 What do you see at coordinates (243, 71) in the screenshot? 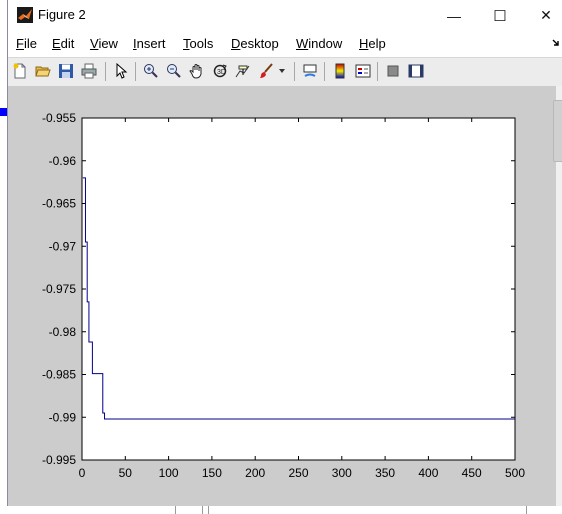
I see `data-cursor-icon` at bounding box center [243, 71].